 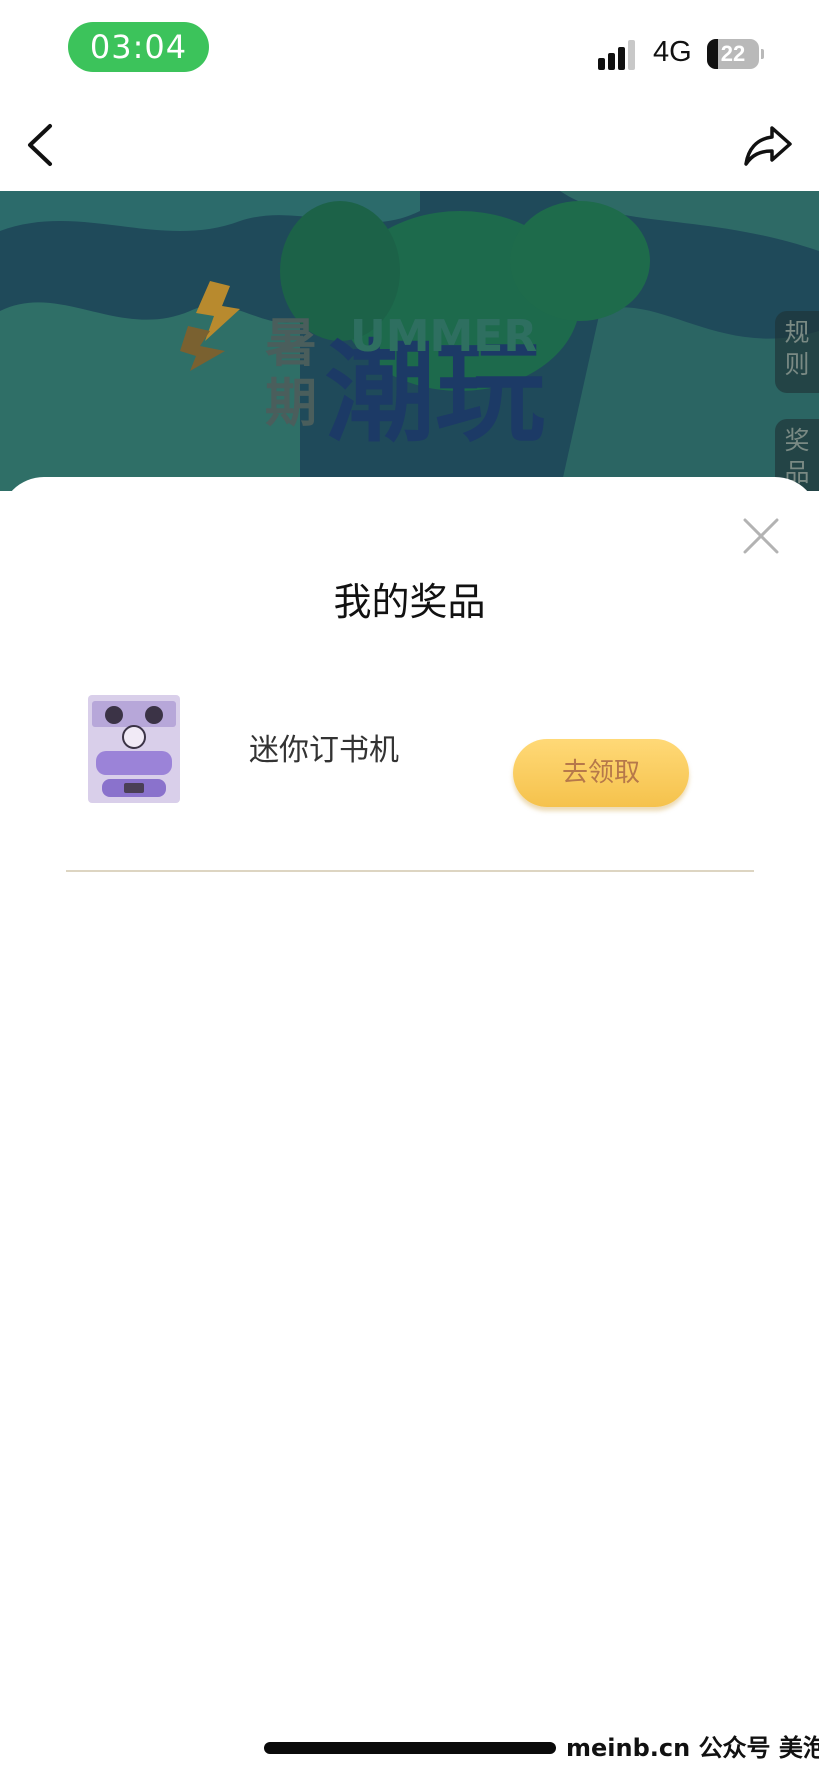 I want to click on battery-tip, so click(x=762, y=54).